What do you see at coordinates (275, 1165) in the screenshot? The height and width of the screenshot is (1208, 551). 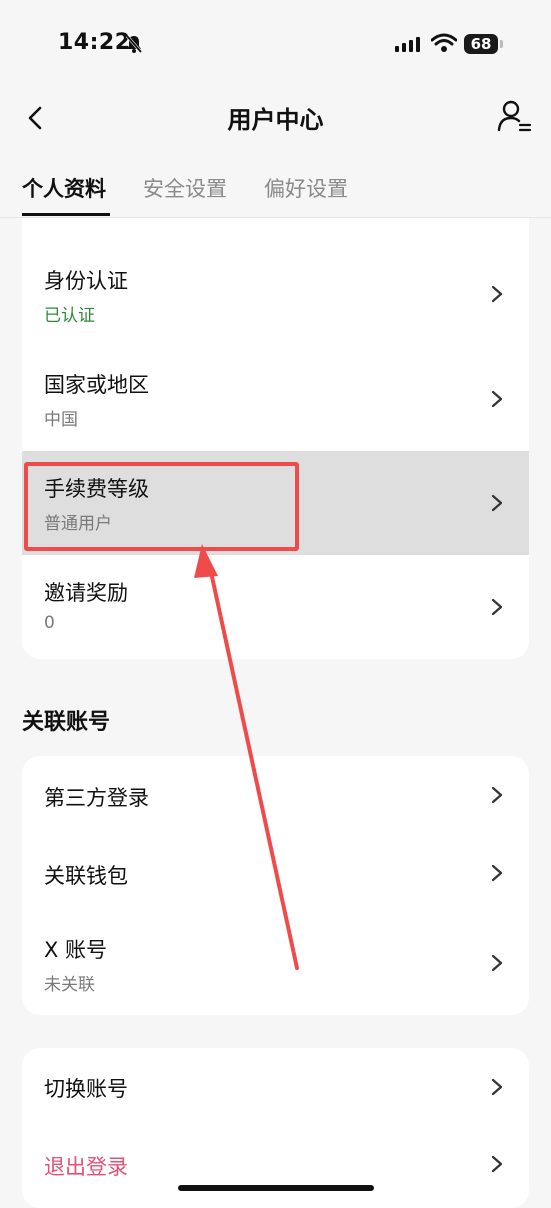 I see `logout-row: 退出登录` at bounding box center [275, 1165].